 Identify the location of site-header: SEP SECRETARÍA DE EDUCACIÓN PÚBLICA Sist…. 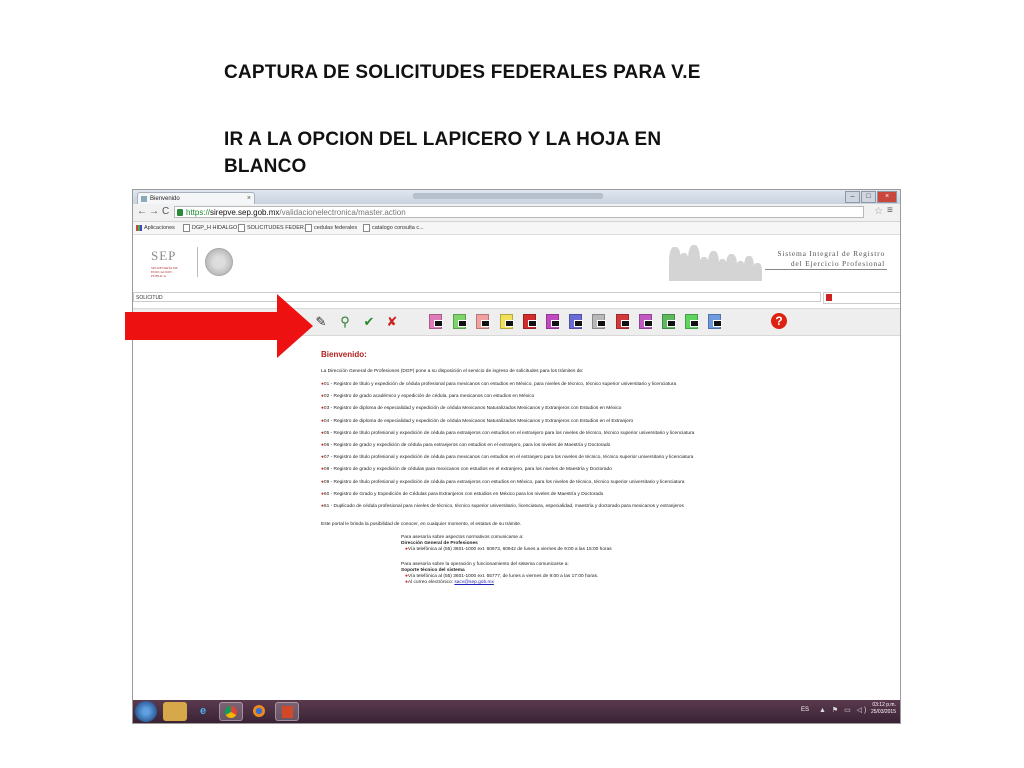
(516, 263).